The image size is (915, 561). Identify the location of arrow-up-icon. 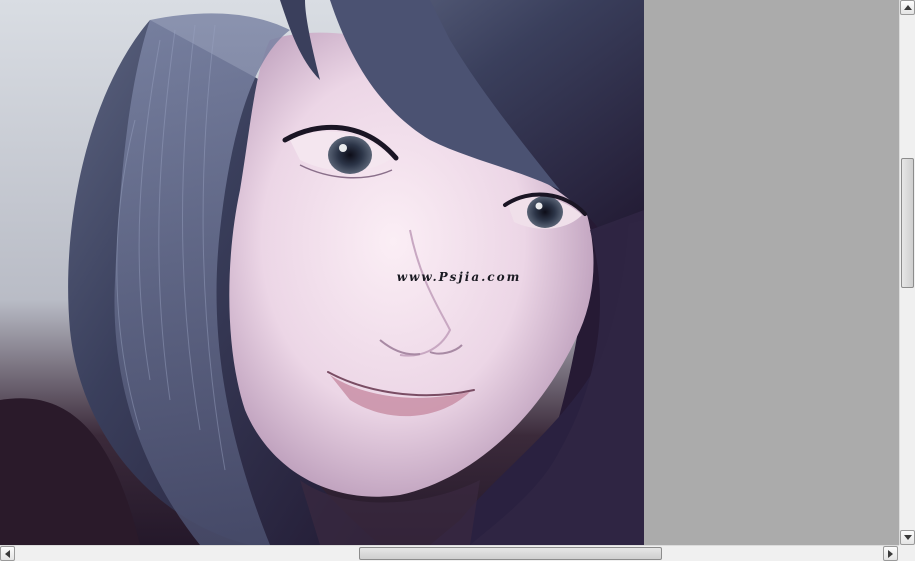
(907, 7).